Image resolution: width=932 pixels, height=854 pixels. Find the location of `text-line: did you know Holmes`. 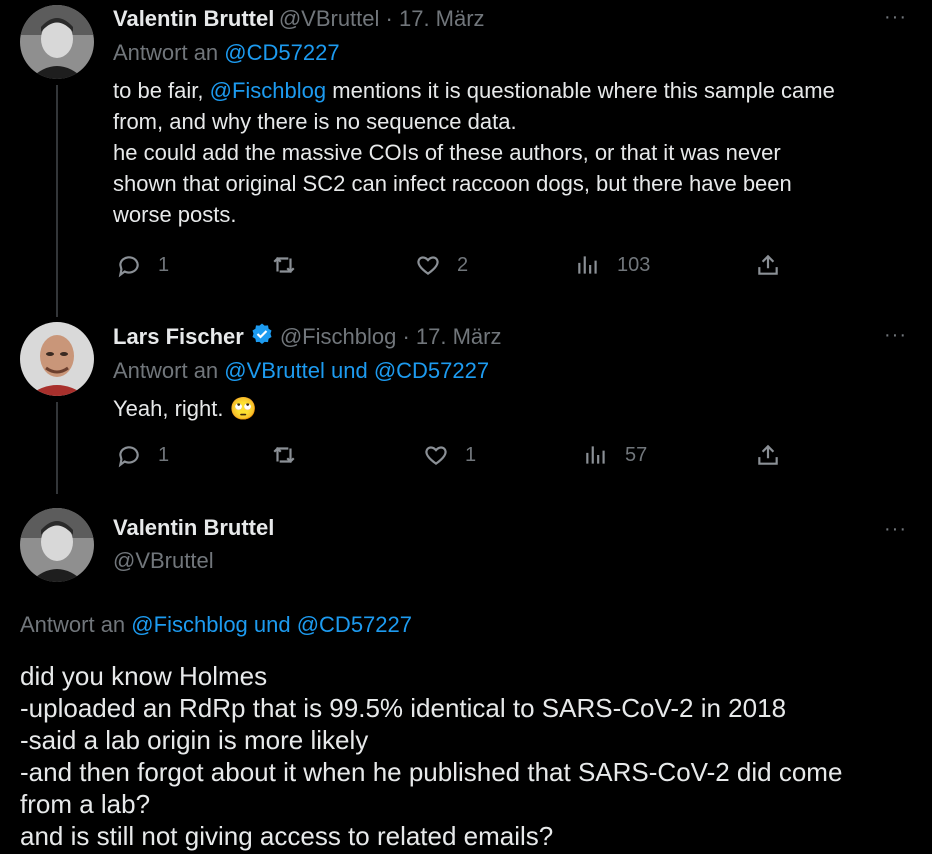

text-line: did you know Holmes is located at coordinates (144, 676).